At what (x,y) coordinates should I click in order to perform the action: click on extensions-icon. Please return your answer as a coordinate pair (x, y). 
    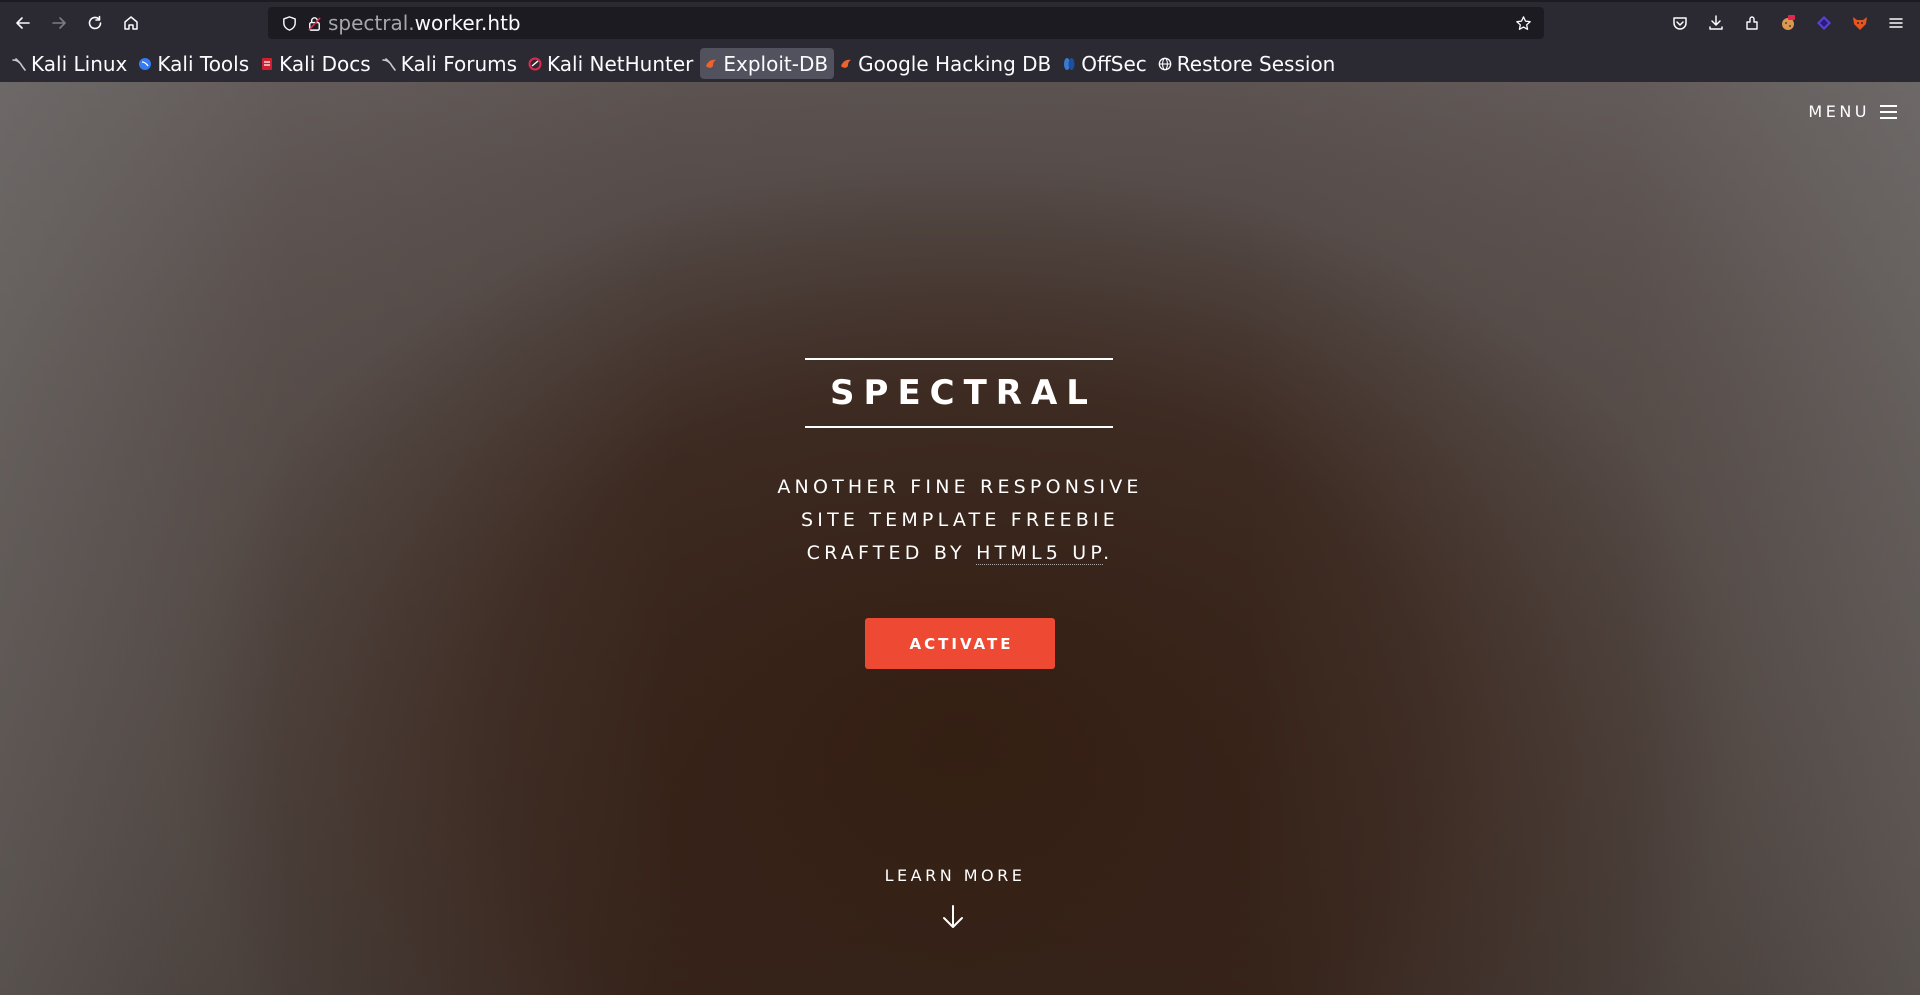
    Looking at the image, I should click on (1752, 23).